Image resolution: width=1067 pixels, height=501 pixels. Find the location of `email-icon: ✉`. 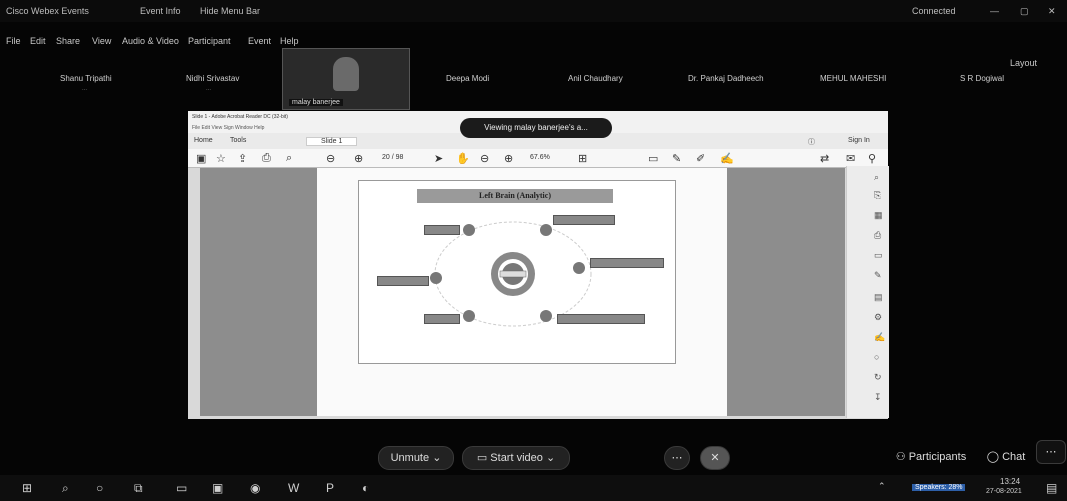

email-icon: ✉ is located at coordinates (850, 158).